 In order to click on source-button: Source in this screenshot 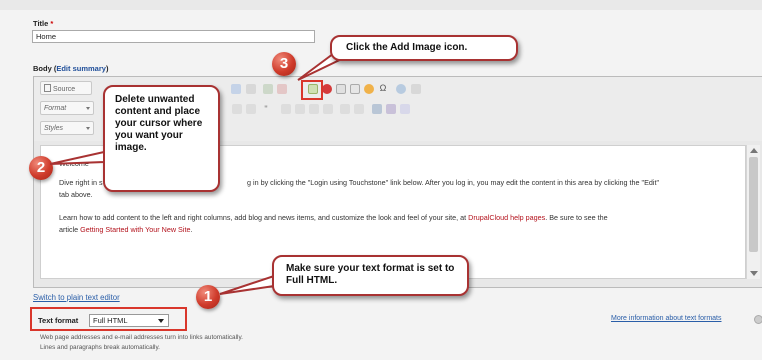, I will do `click(66, 88)`.